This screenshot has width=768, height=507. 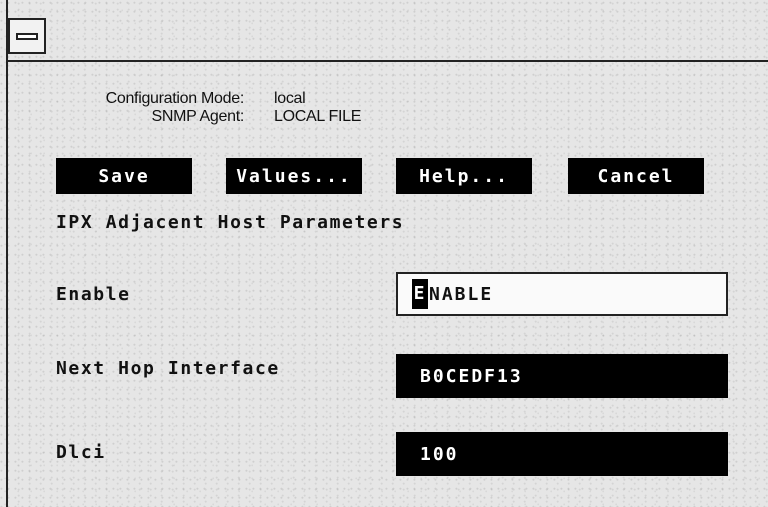 What do you see at coordinates (562, 454) in the screenshot?
I see `dlci-field: 100` at bounding box center [562, 454].